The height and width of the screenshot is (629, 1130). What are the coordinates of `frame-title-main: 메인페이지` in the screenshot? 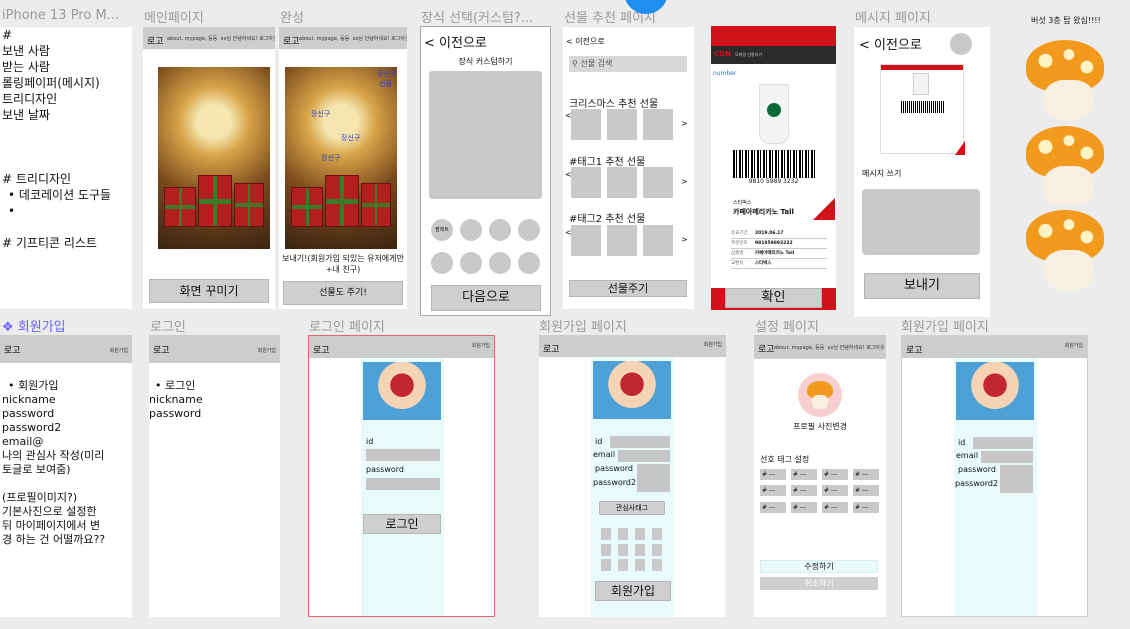 It's located at (174, 16).